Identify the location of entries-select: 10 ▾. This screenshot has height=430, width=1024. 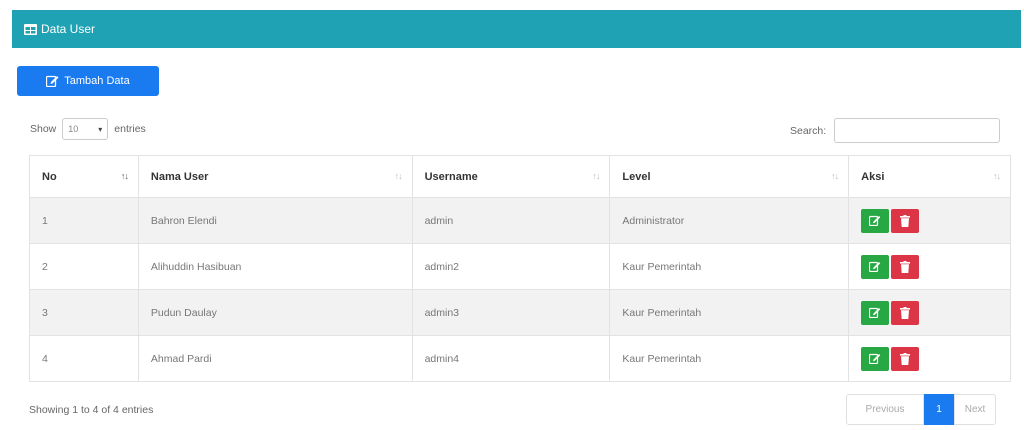
(85, 129).